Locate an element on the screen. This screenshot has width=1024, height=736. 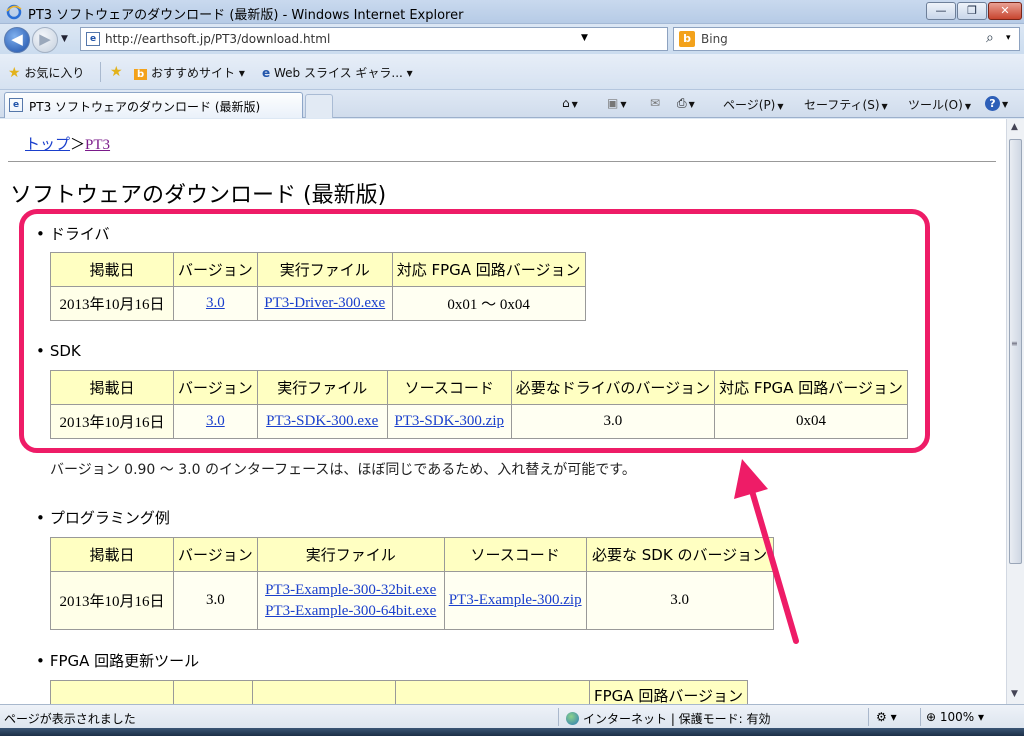
bing-icon: b is located at coordinates (141, 74).